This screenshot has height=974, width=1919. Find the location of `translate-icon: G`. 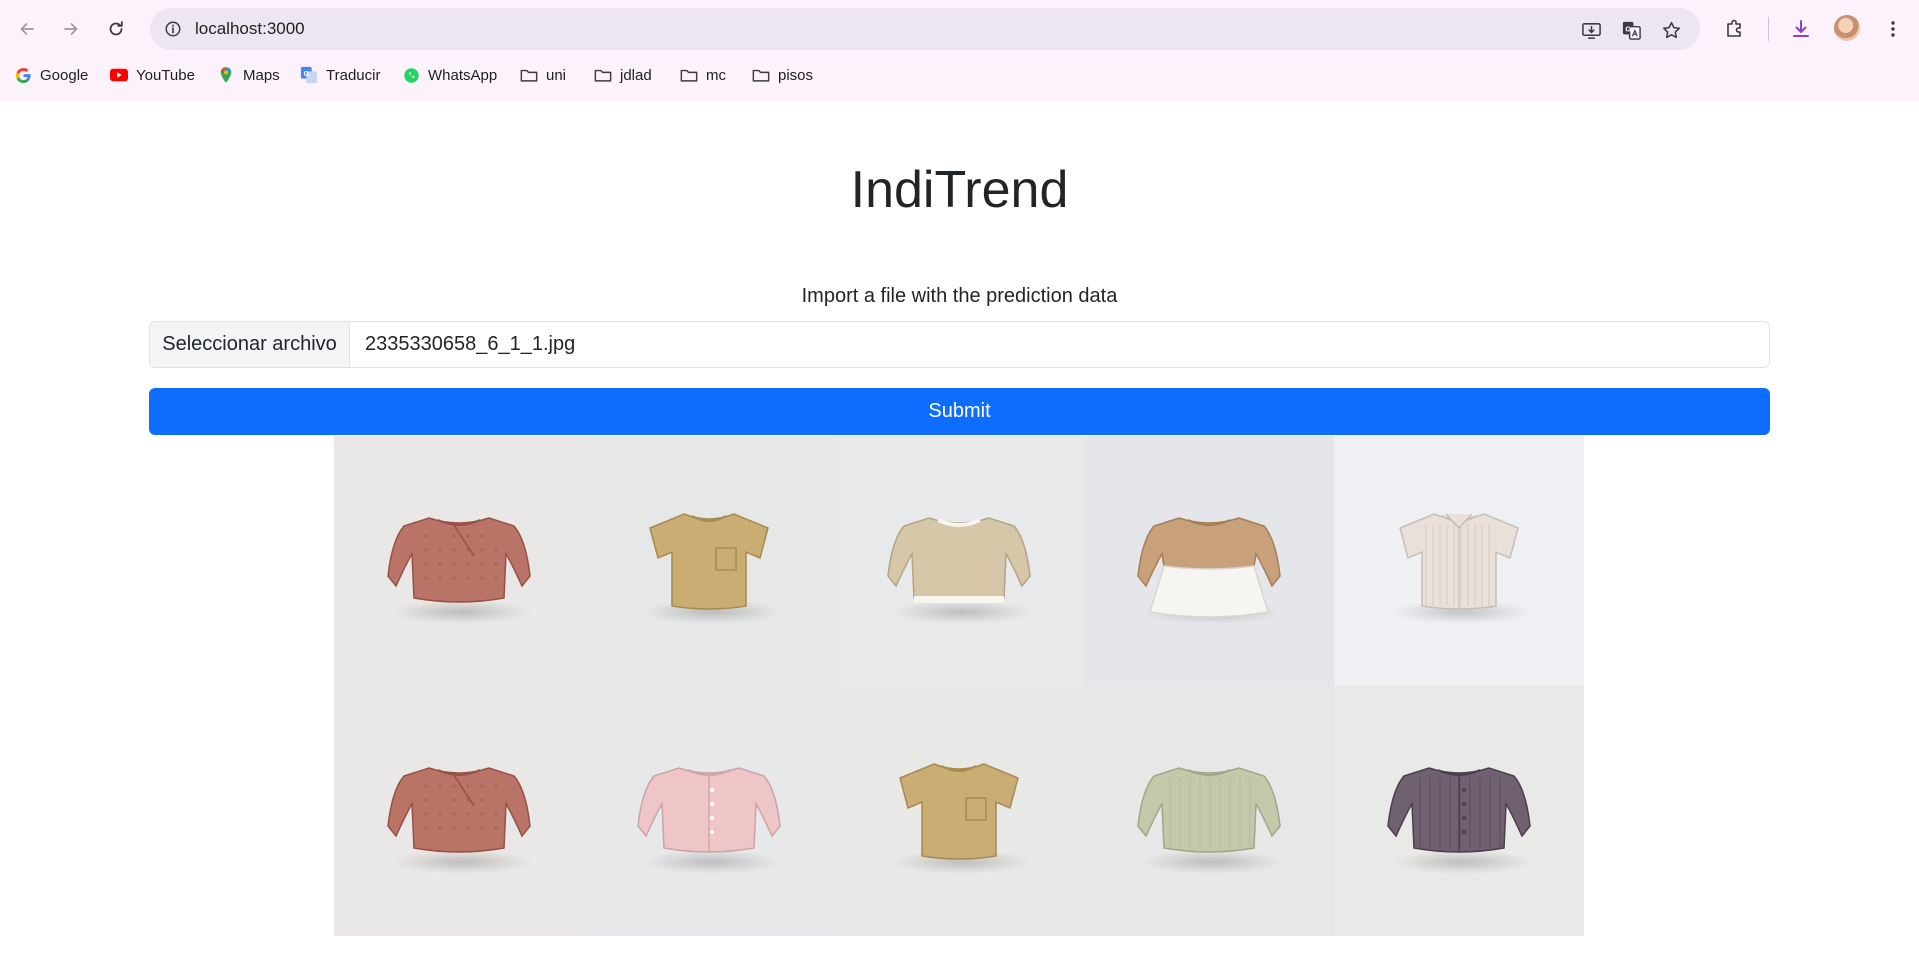

translate-icon: G is located at coordinates (309, 75).